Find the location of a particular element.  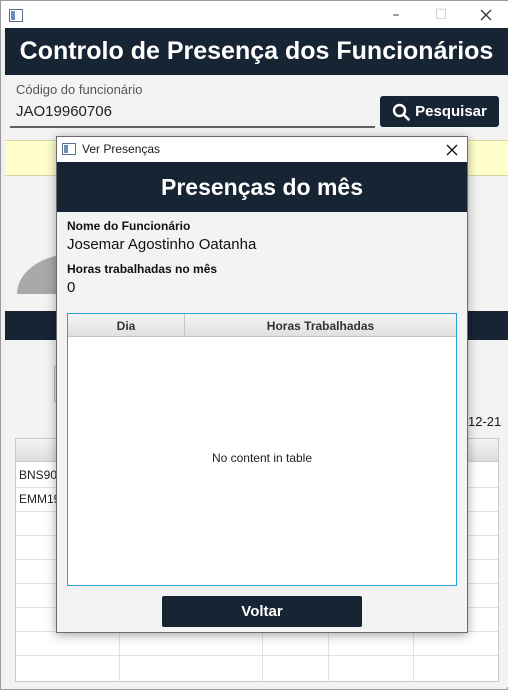

dialog-titlebar: Ver Presenças is located at coordinates (262, 149).